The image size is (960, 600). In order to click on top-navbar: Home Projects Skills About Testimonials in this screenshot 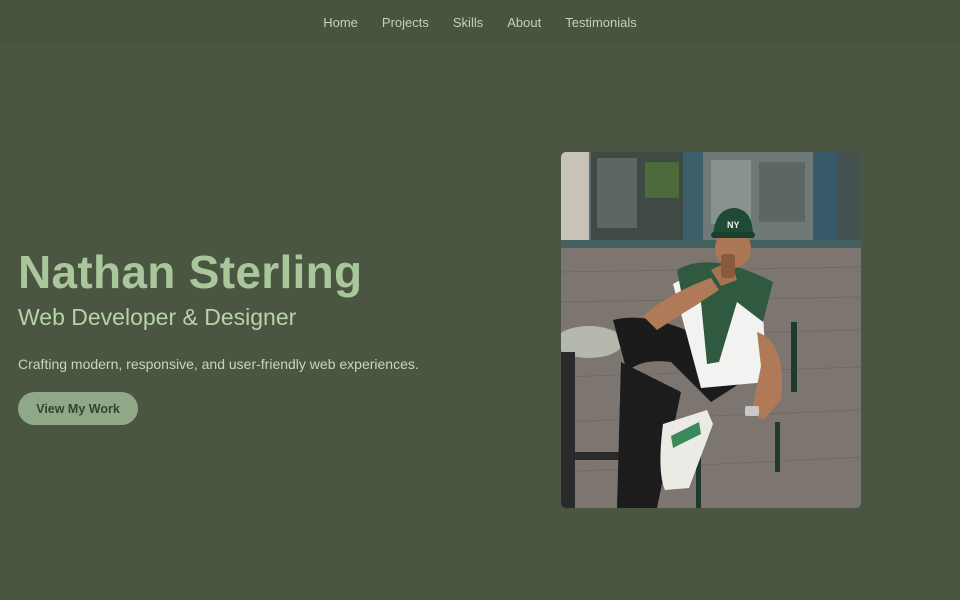, I will do `click(480, 22)`.